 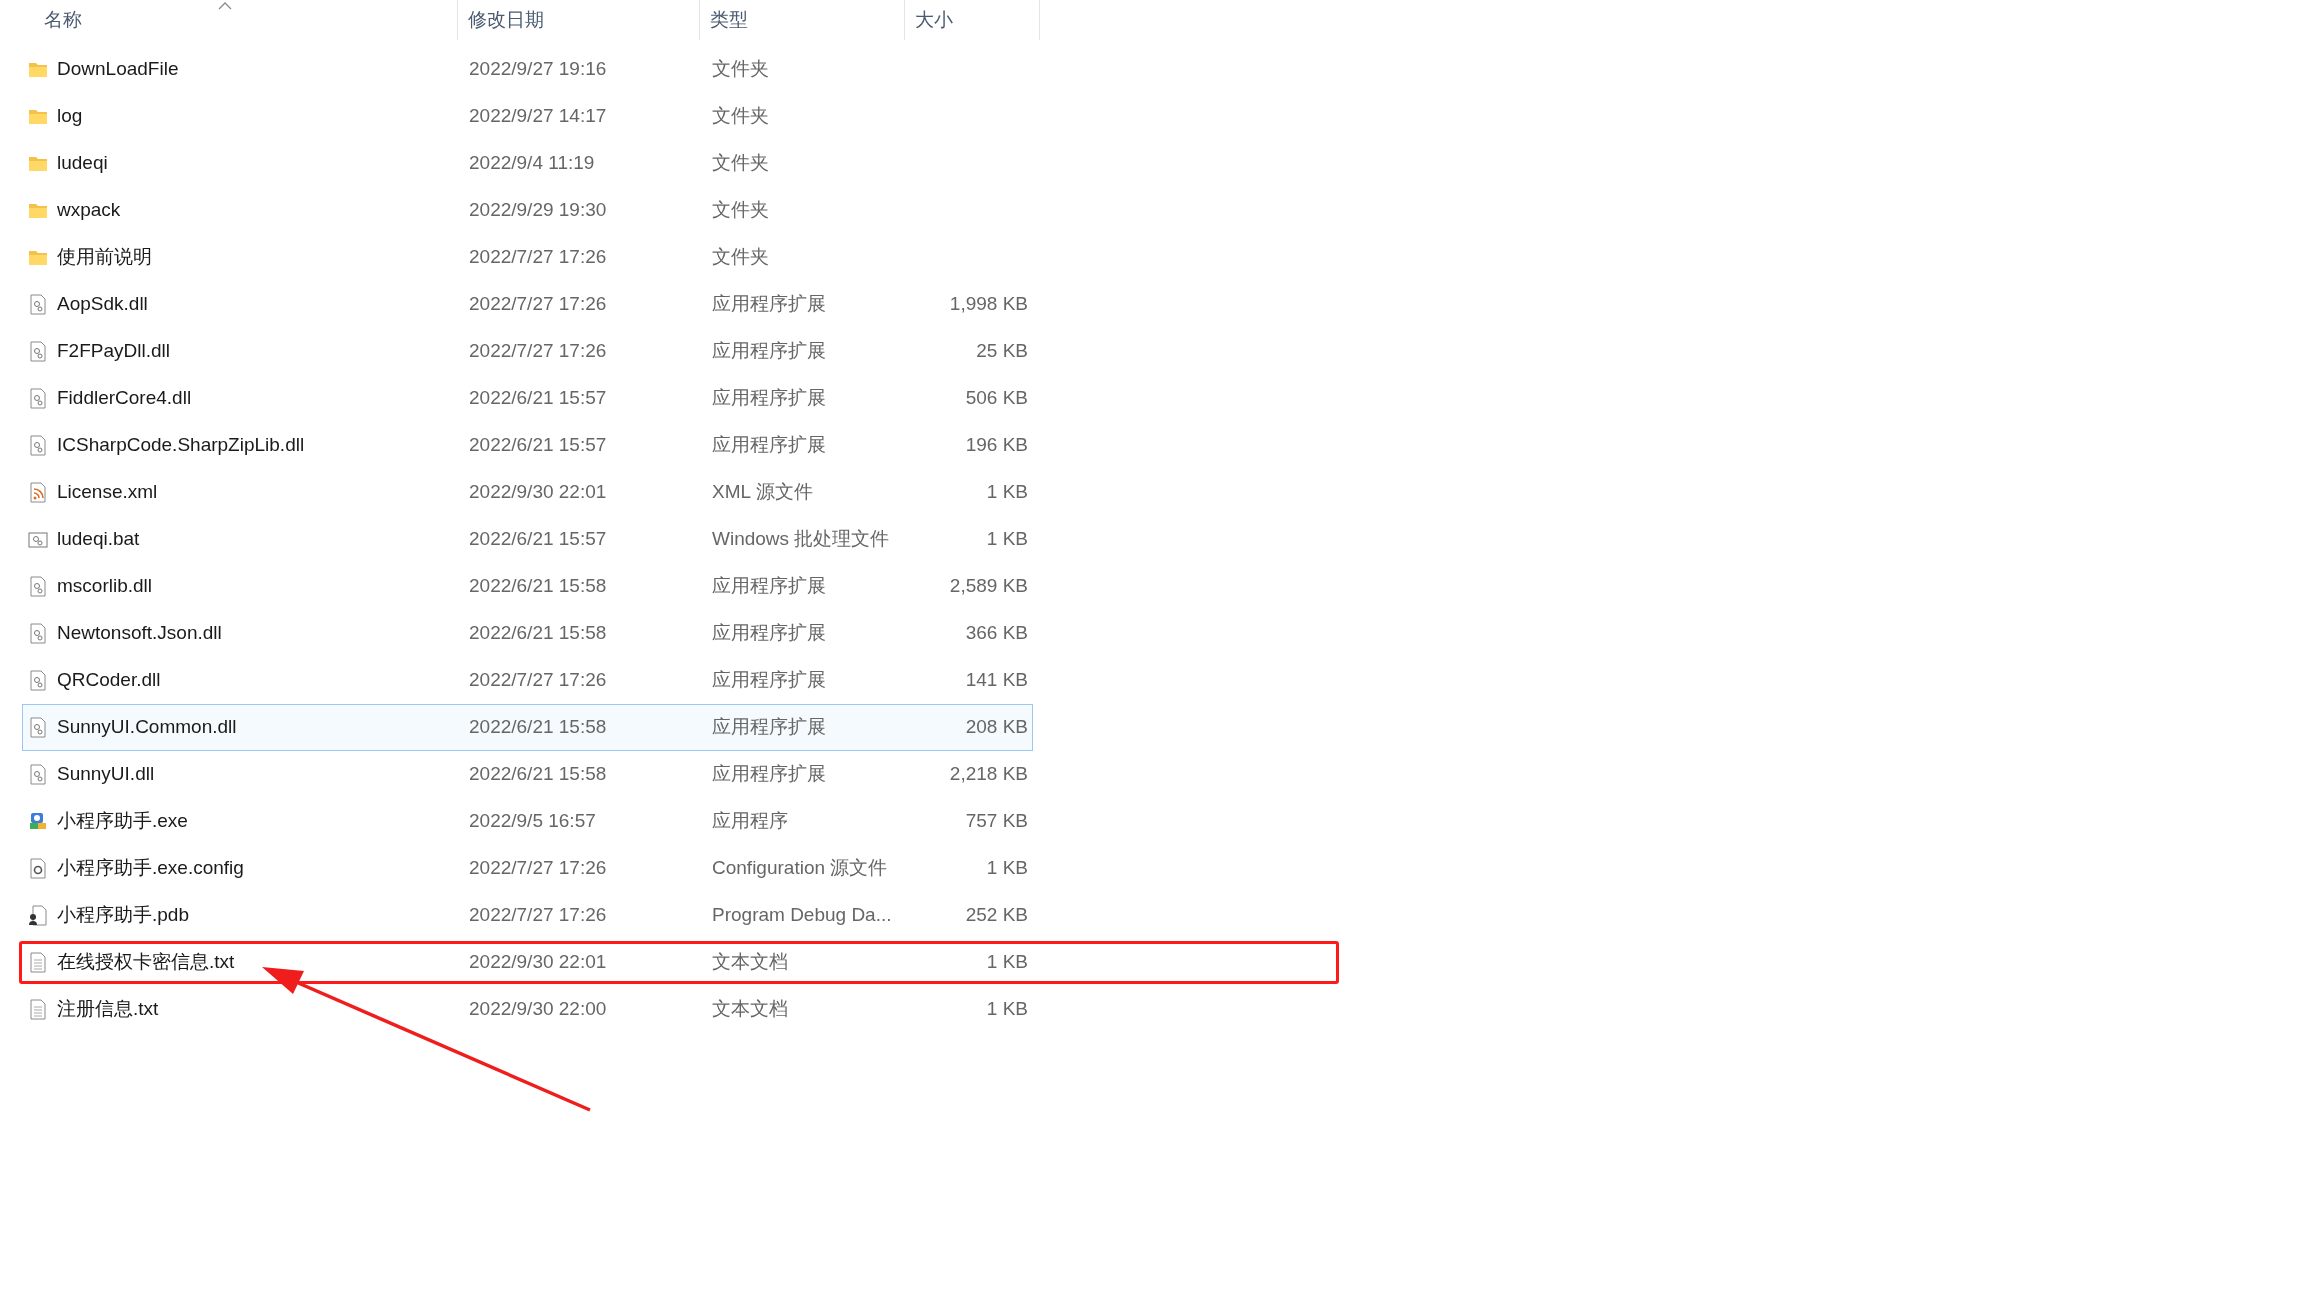 I want to click on file-type: Configuration 源文件, so click(x=800, y=868).